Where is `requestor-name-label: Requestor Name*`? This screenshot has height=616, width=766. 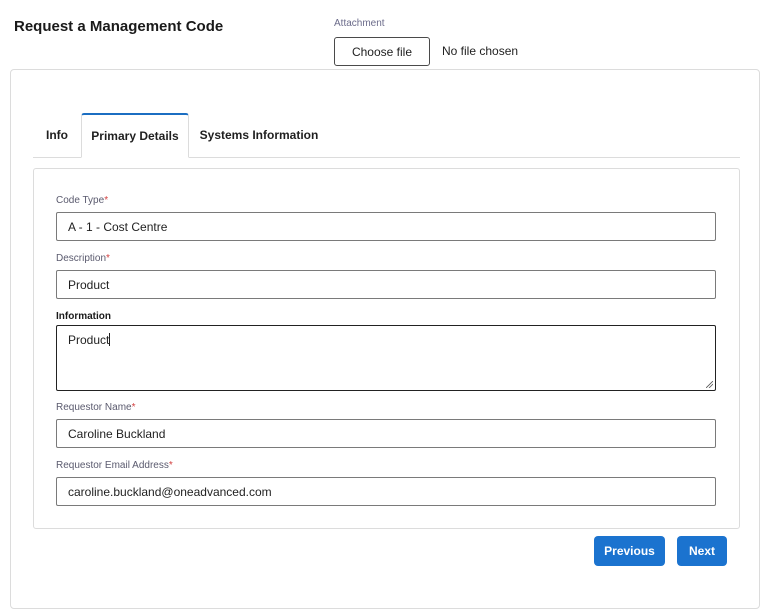
requestor-name-label: Requestor Name* is located at coordinates (96, 407).